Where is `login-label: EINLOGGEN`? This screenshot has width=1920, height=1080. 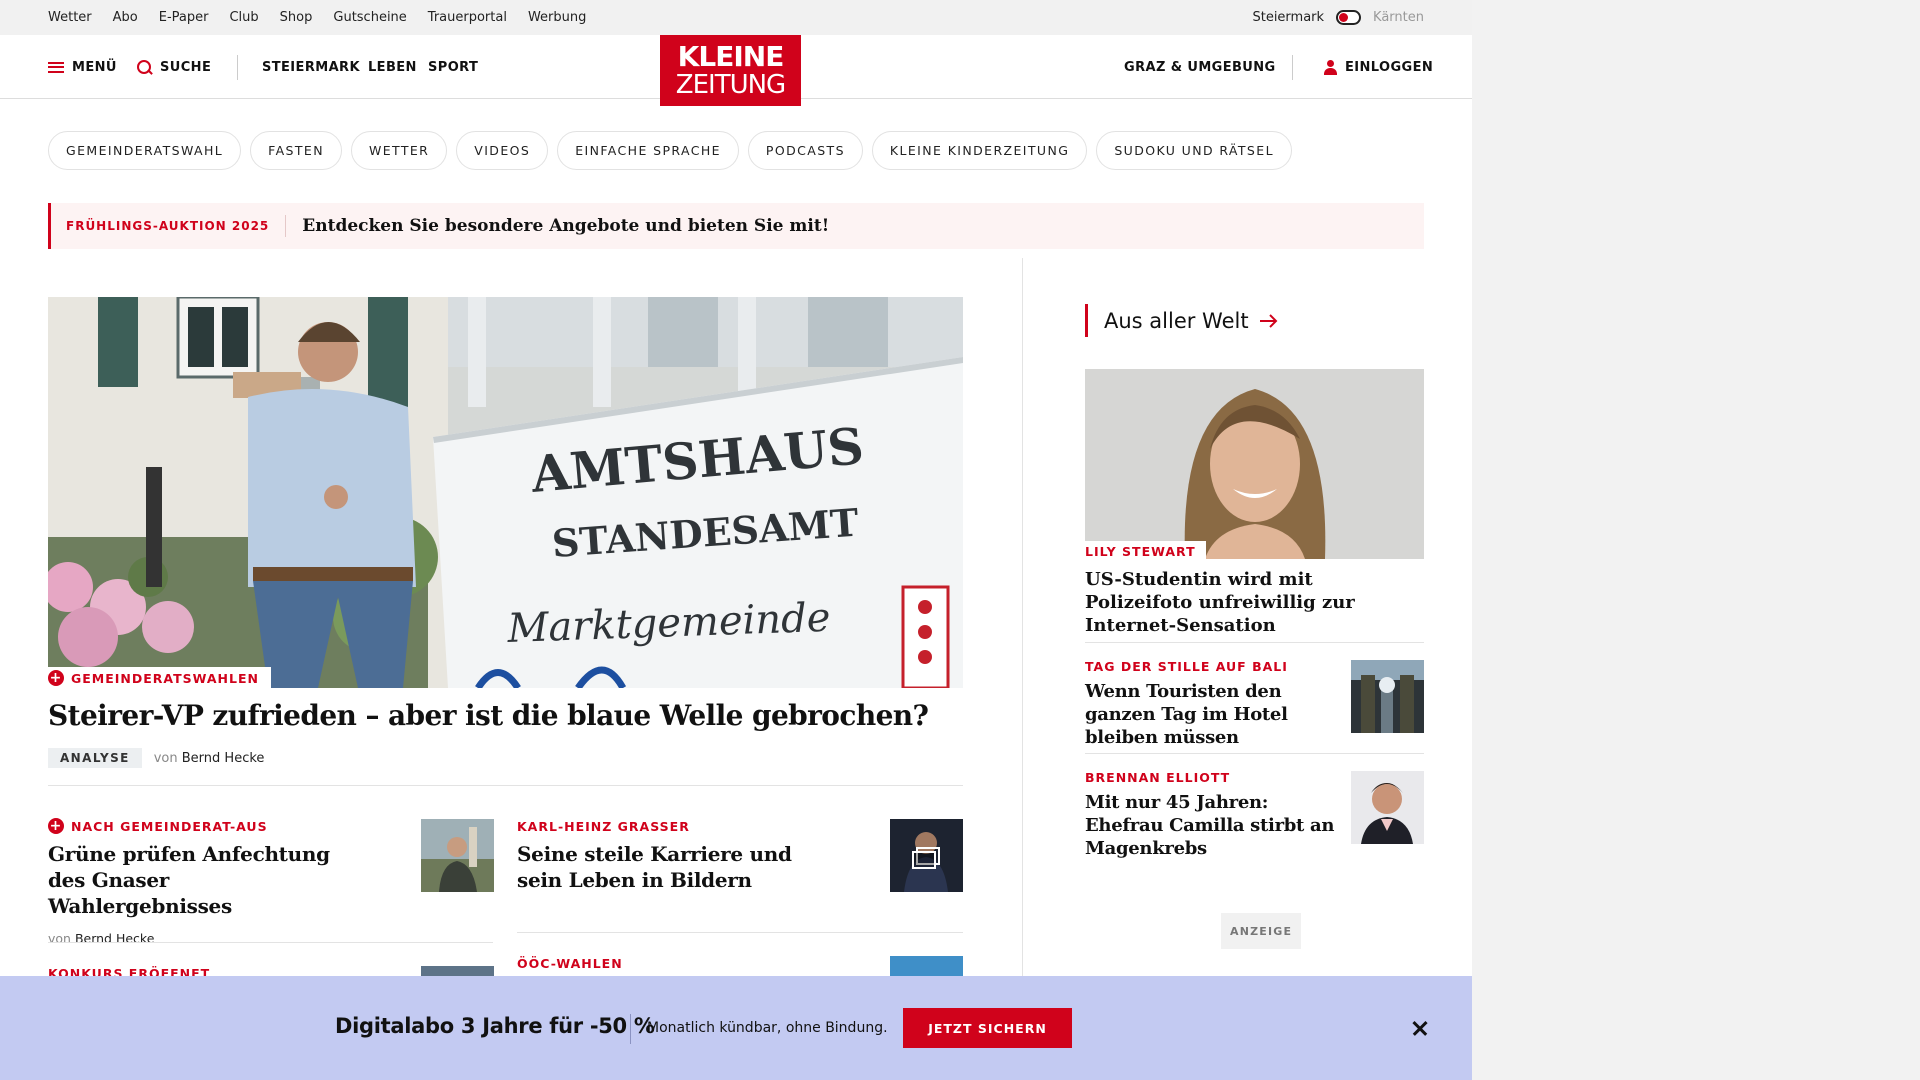 login-label: EINLOGGEN is located at coordinates (1389, 67).